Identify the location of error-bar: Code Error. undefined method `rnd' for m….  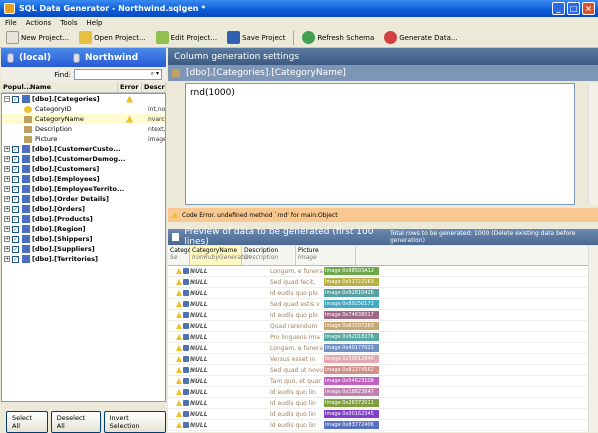
(383, 215).